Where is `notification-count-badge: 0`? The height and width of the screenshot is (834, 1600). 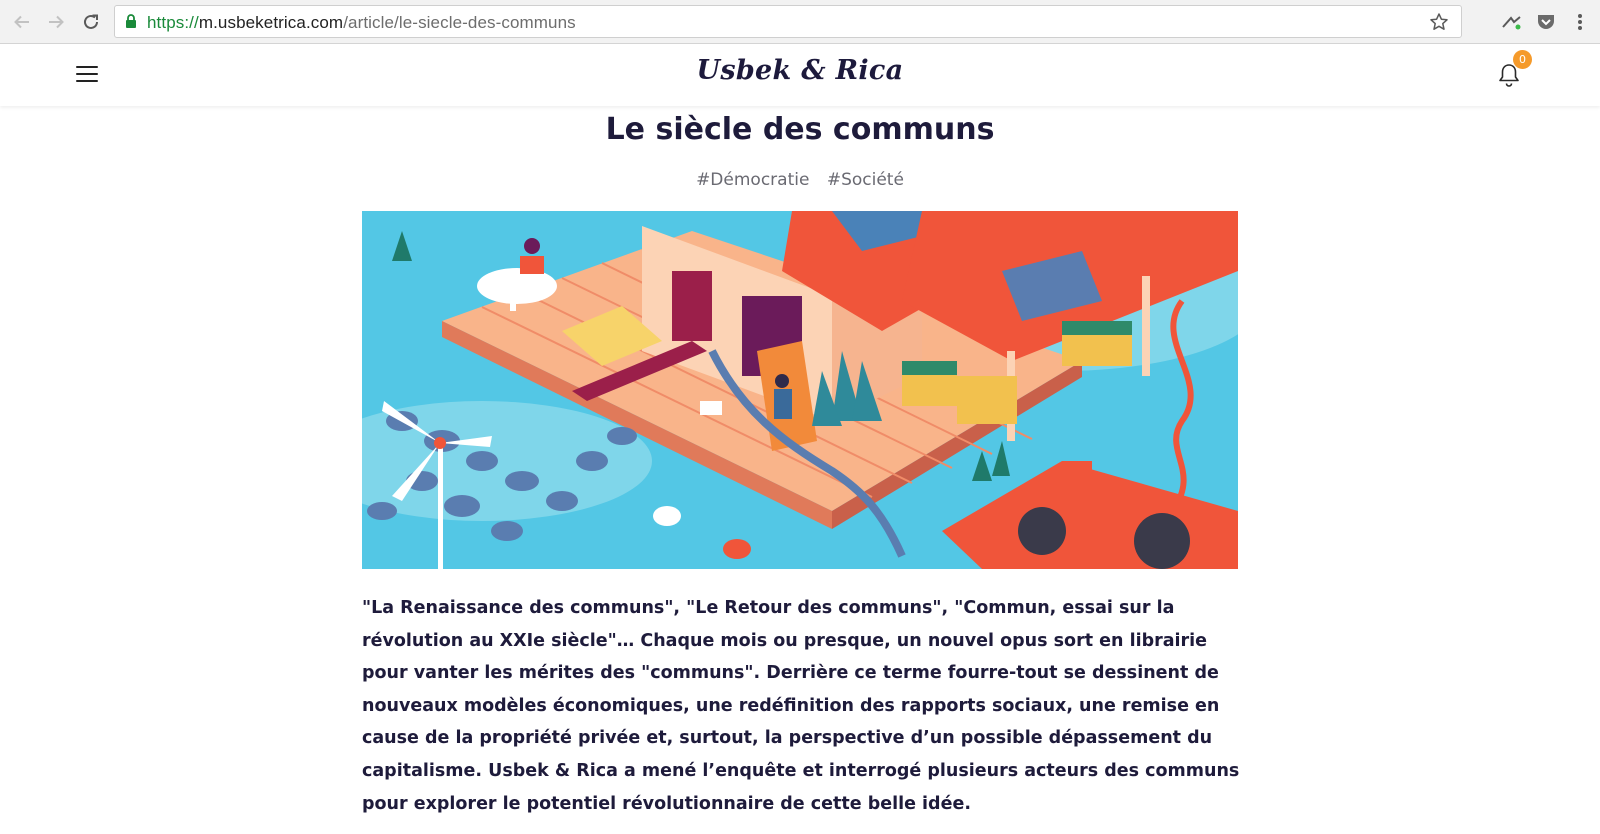 notification-count-badge: 0 is located at coordinates (1522, 59).